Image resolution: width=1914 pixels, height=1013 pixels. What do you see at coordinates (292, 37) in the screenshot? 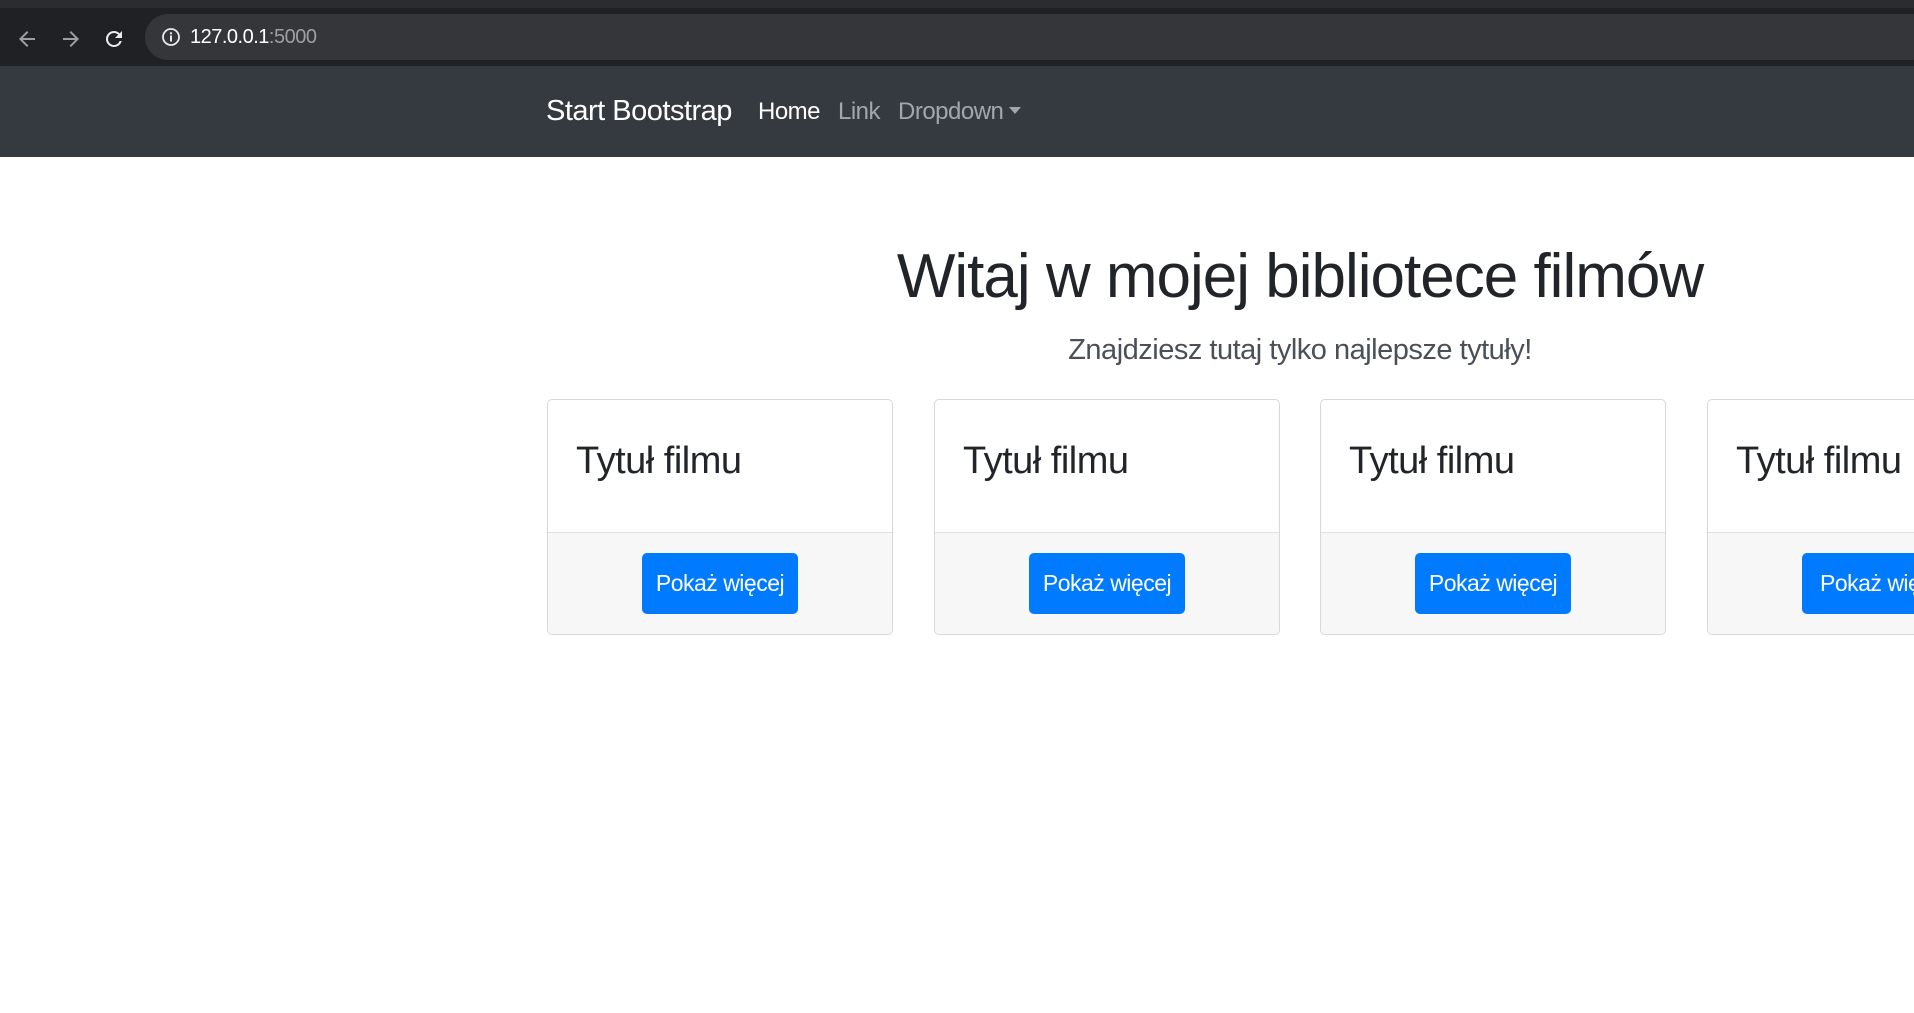
I see `url-port: :5000` at bounding box center [292, 37].